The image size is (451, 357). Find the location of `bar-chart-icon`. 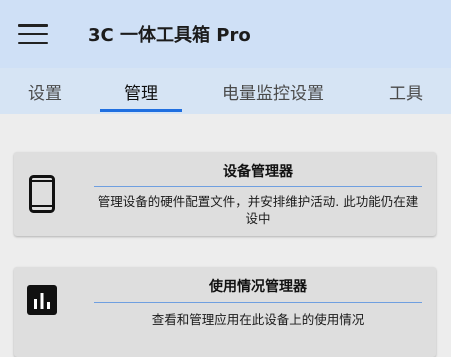

bar-chart-icon is located at coordinates (42, 302).